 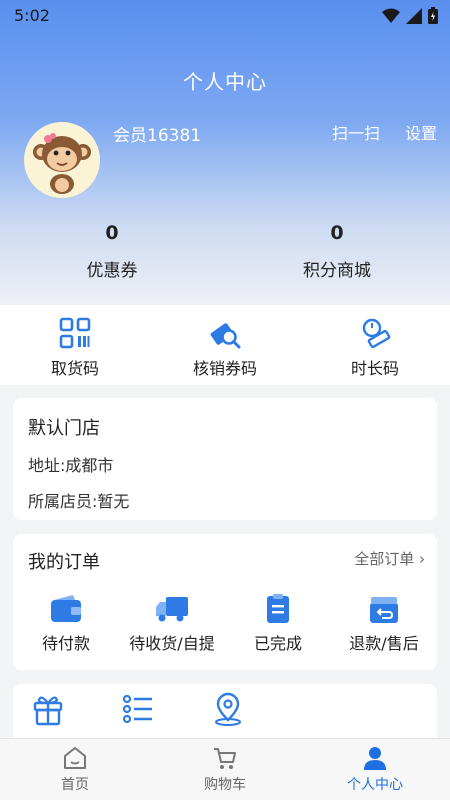 What do you see at coordinates (74, 368) in the screenshot?
I see `pickup-code-label: 取货码` at bounding box center [74, 368].